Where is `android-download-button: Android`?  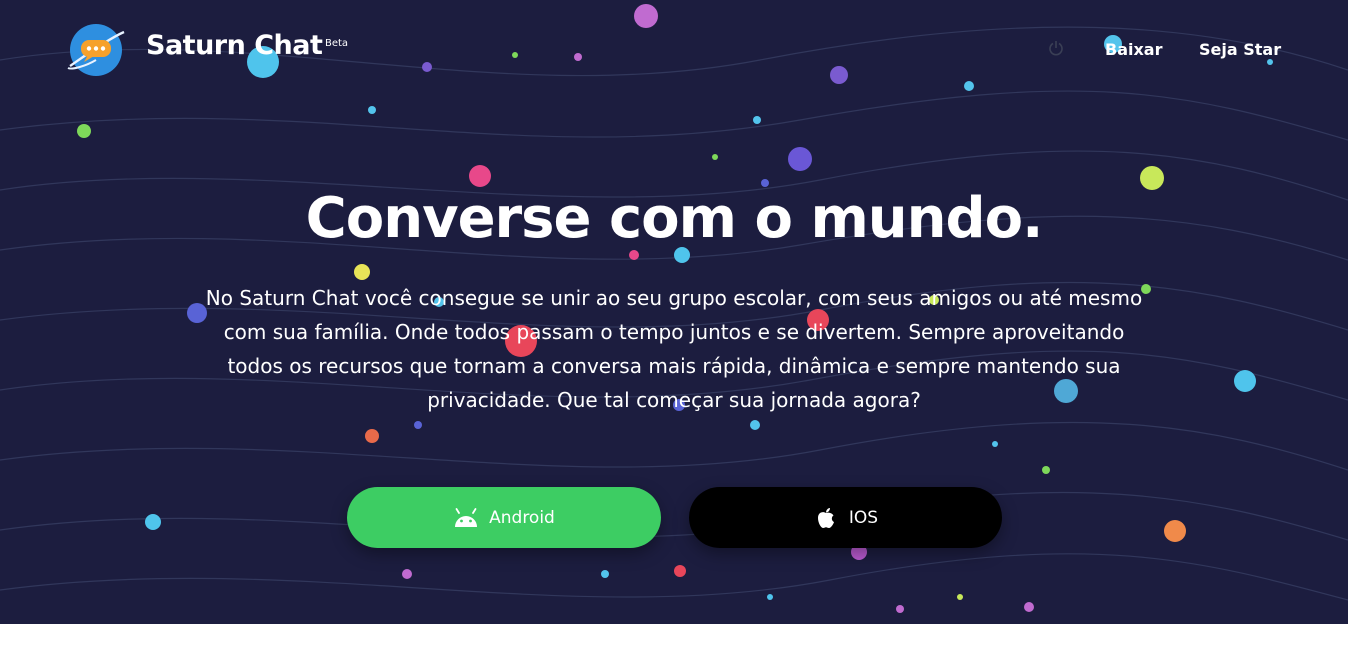 android-download-button: Android is located at coordinates (504, 517).